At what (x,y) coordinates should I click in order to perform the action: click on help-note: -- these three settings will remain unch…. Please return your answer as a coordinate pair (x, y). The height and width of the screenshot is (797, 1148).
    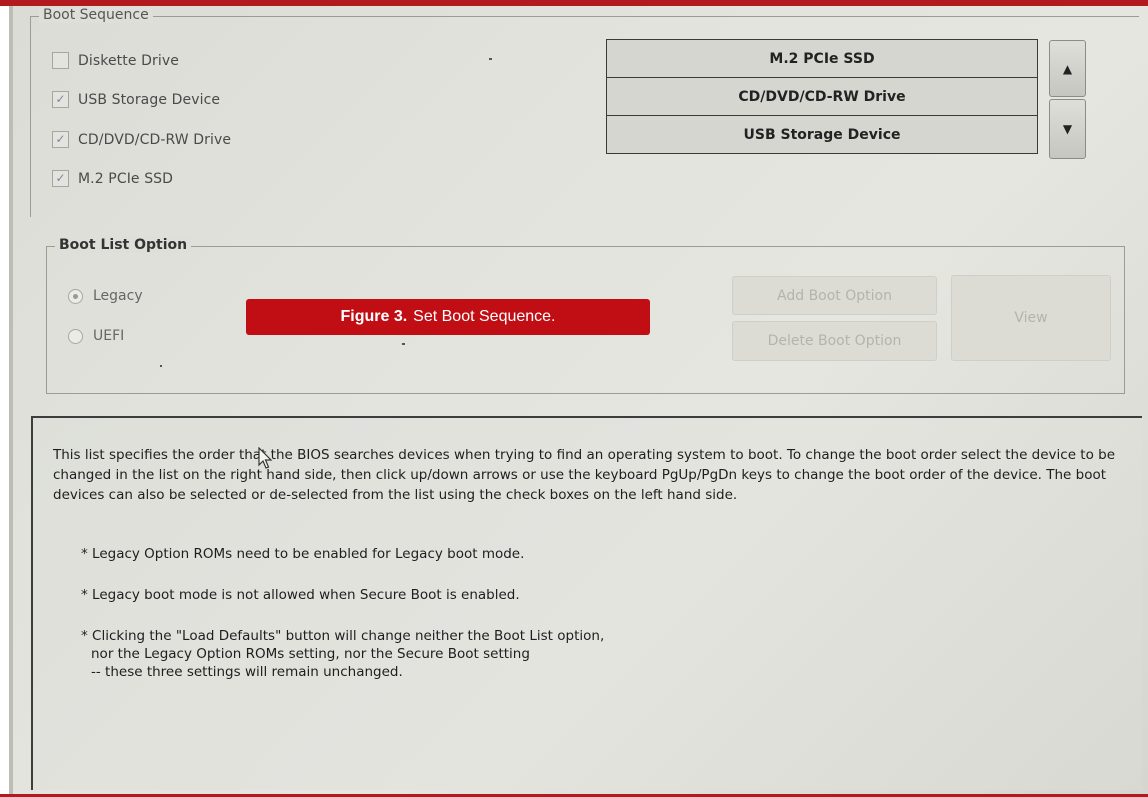
    Looking at the image, I should click on (247, 672).